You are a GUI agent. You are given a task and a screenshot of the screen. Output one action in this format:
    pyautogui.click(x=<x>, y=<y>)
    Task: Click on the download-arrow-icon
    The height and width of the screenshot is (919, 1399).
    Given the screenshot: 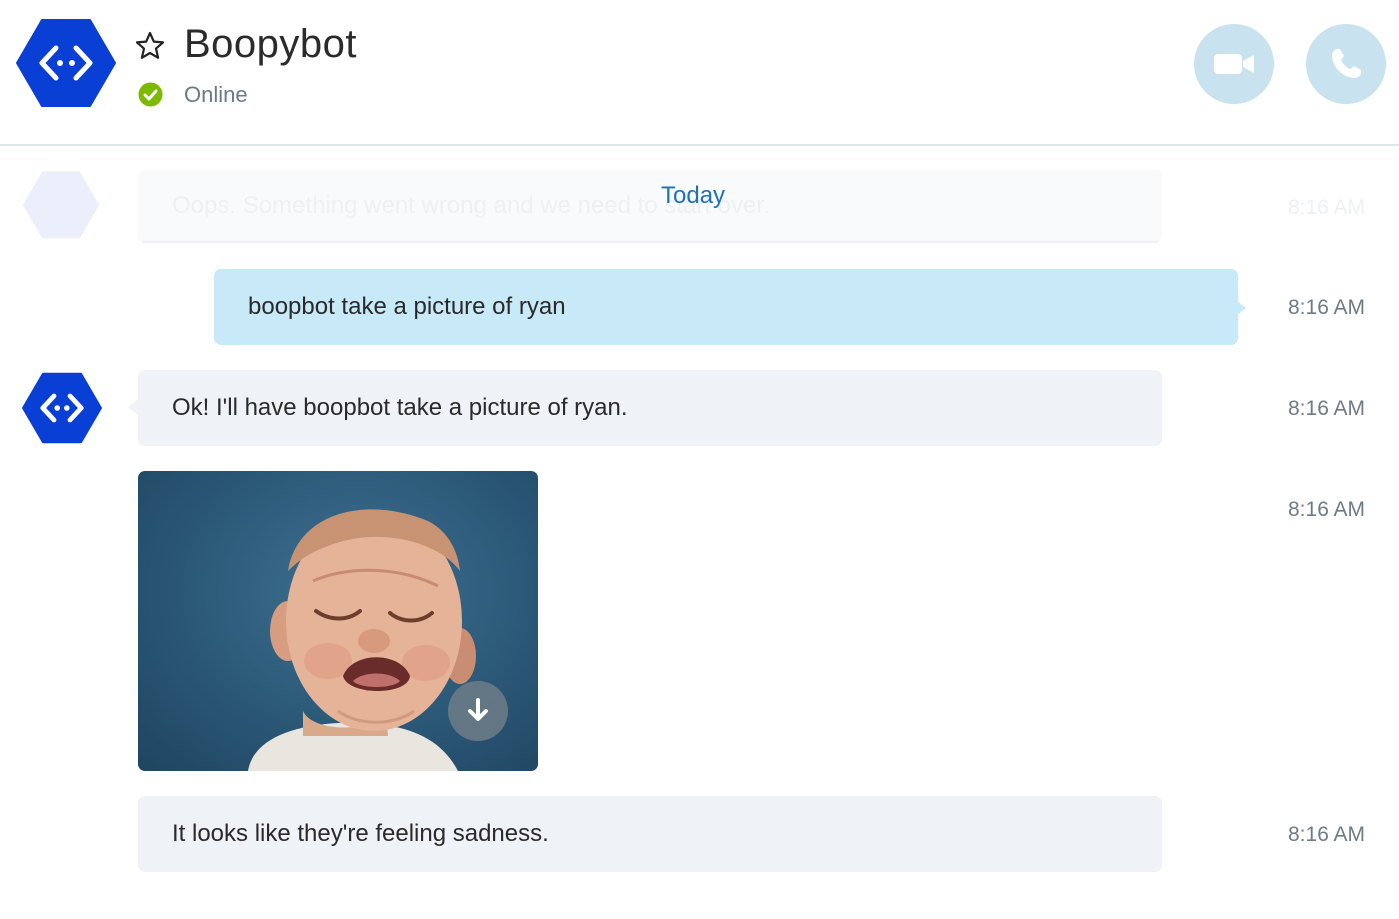 What is the action you would take?
    pyautogui.click(x=478, y=709)
    